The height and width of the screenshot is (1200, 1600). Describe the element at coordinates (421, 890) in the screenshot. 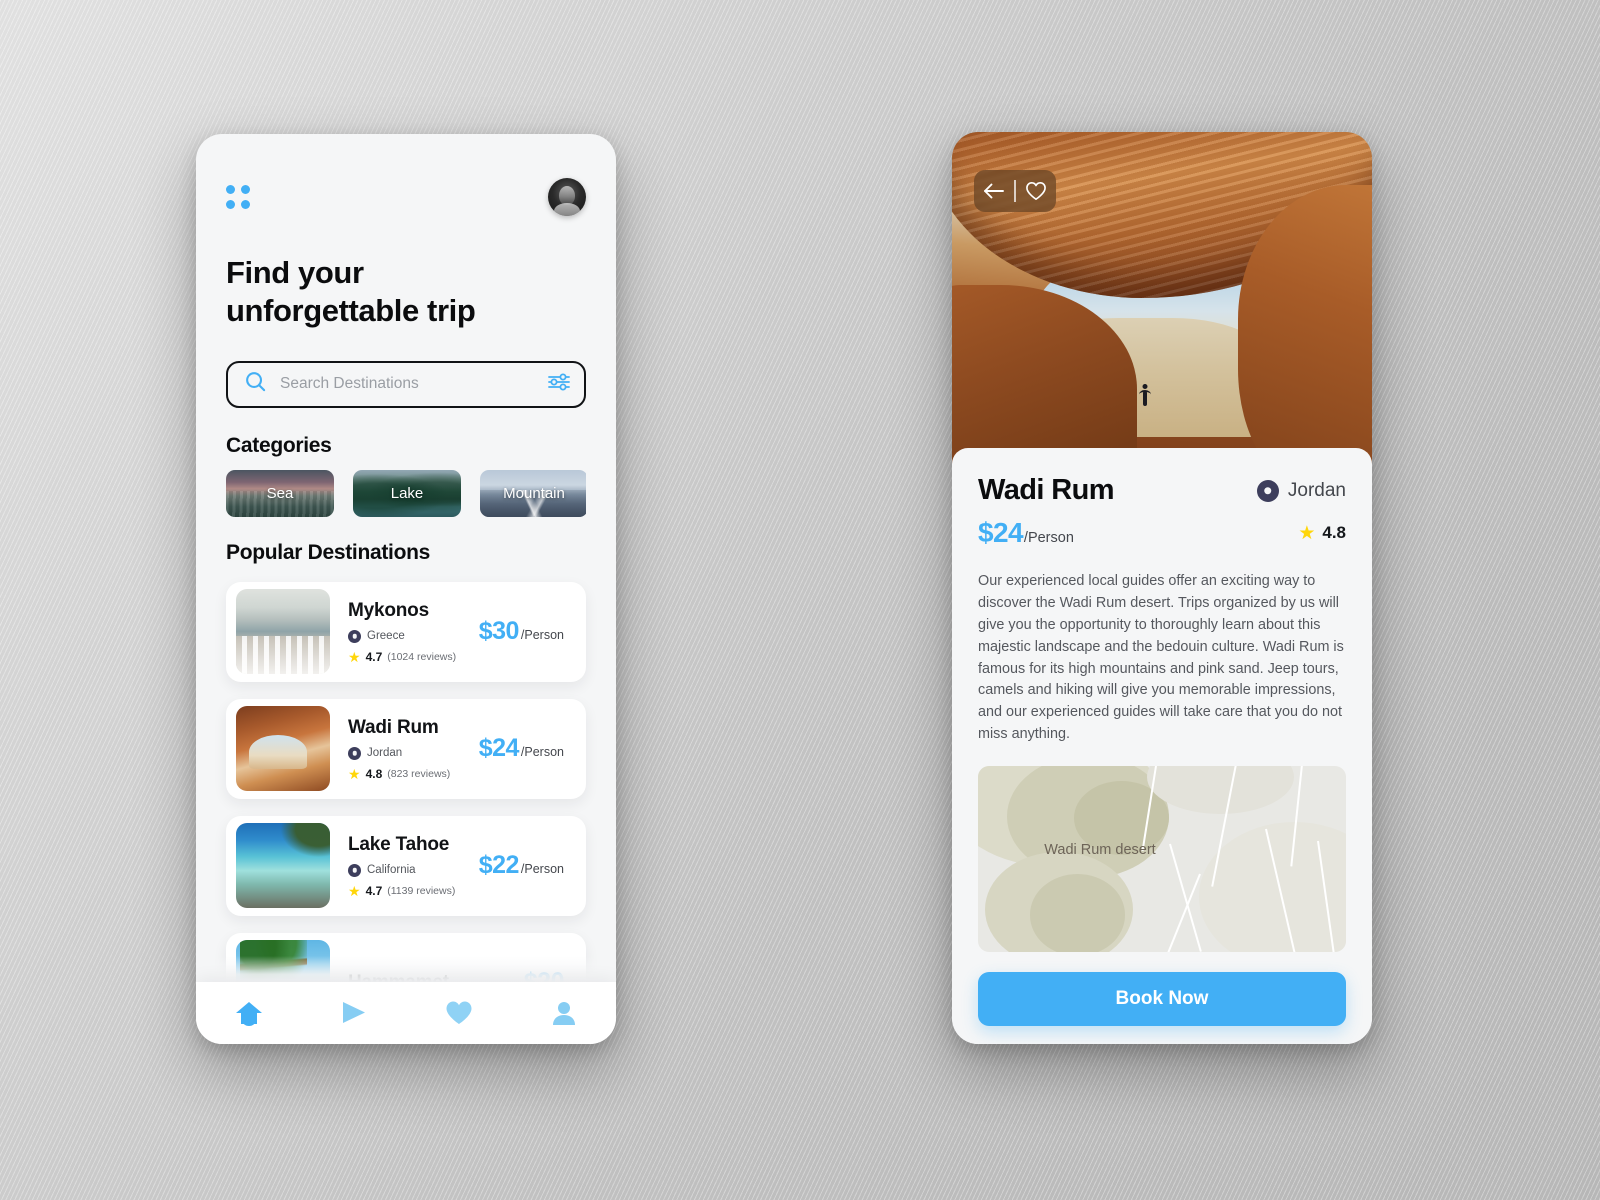

I see `review-count: (1139 reviews)` at that location.